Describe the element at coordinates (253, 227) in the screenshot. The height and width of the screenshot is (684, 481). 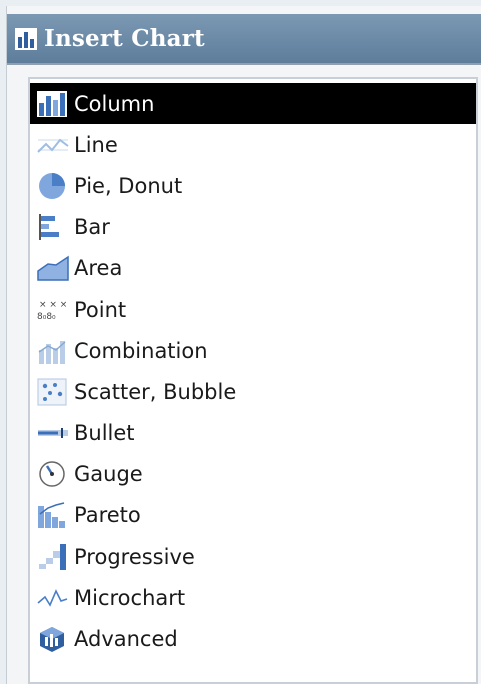
I see `chart-type-bar: Bar` at that location.